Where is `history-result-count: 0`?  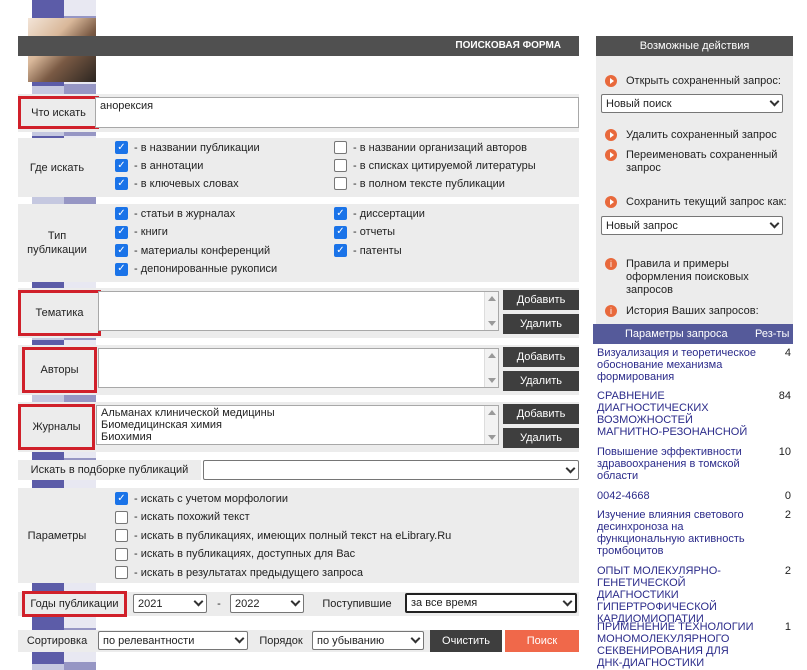
history-result-count: 0 is located at coordinates (787, 496).